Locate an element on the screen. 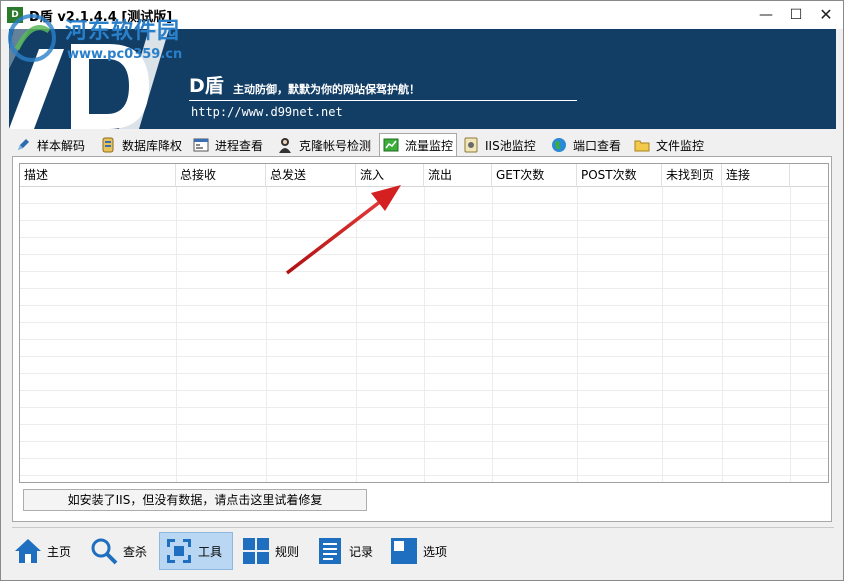 The width and height of the screenshot is (844, 581). home-icon is located at coordinates (28, 551).